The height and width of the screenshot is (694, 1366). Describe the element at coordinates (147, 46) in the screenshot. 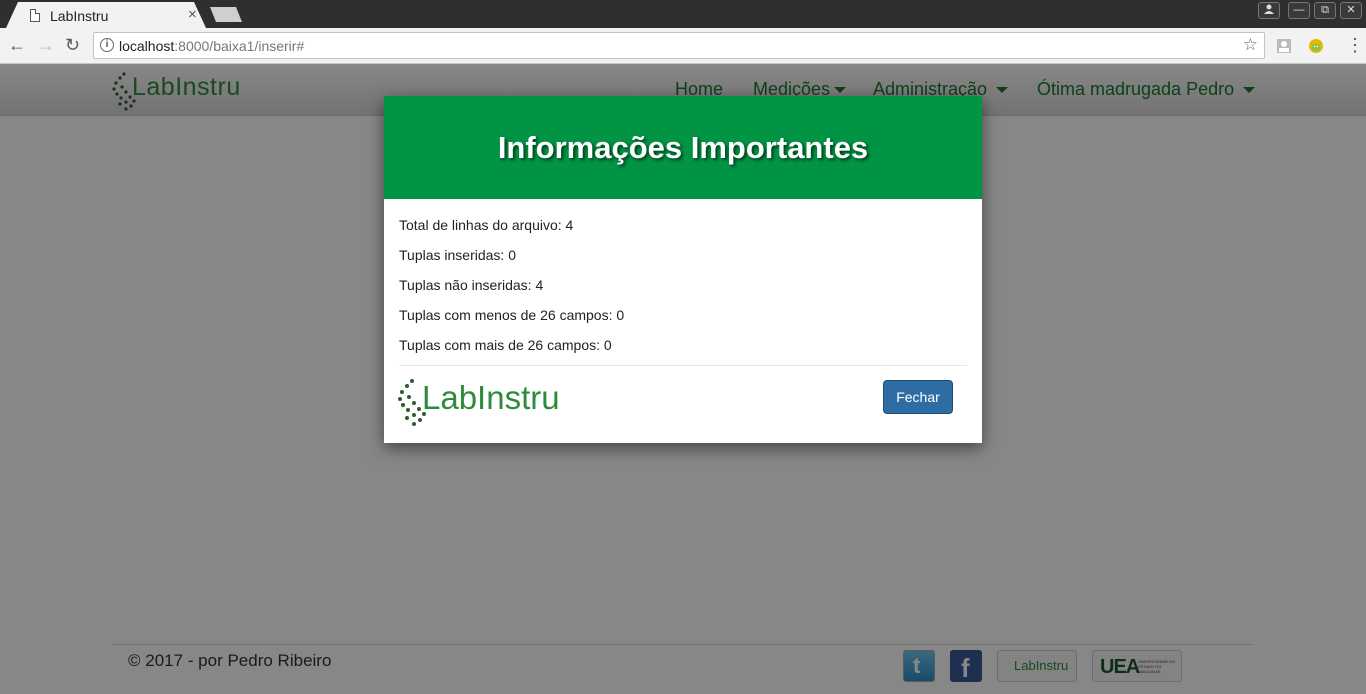

I see `url-host: localhost` at that location.